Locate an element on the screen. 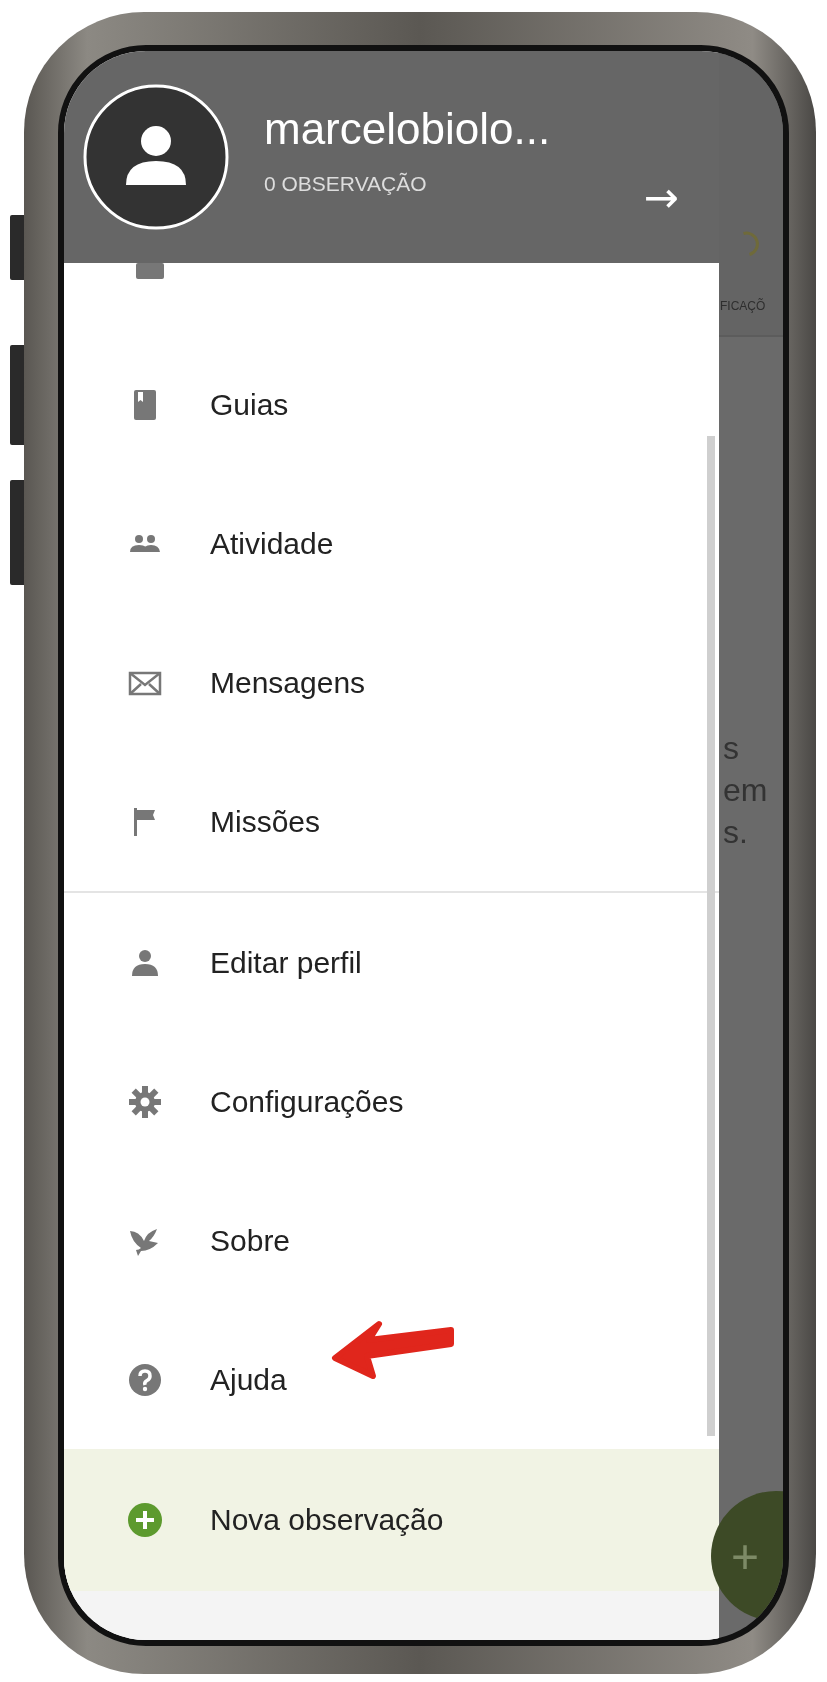 The height and width of the screenshot is (1682, 827). observation-count: 0 OBSERVAÇÃO is located at coordinates (346, 184).